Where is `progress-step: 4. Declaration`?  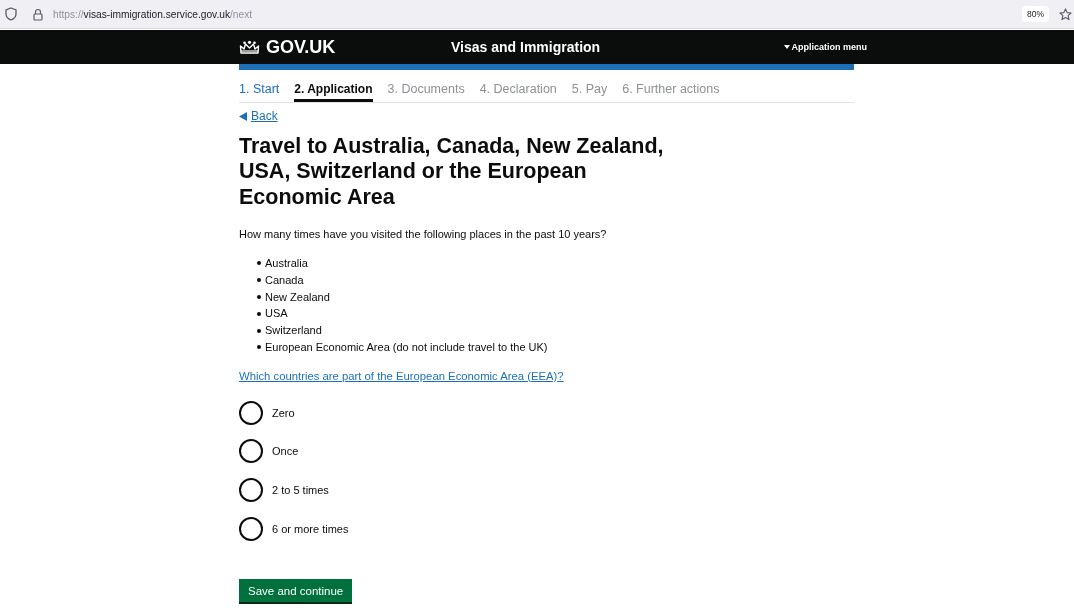 progress-step: 4. Declaration is located at coordinates (518, 91).